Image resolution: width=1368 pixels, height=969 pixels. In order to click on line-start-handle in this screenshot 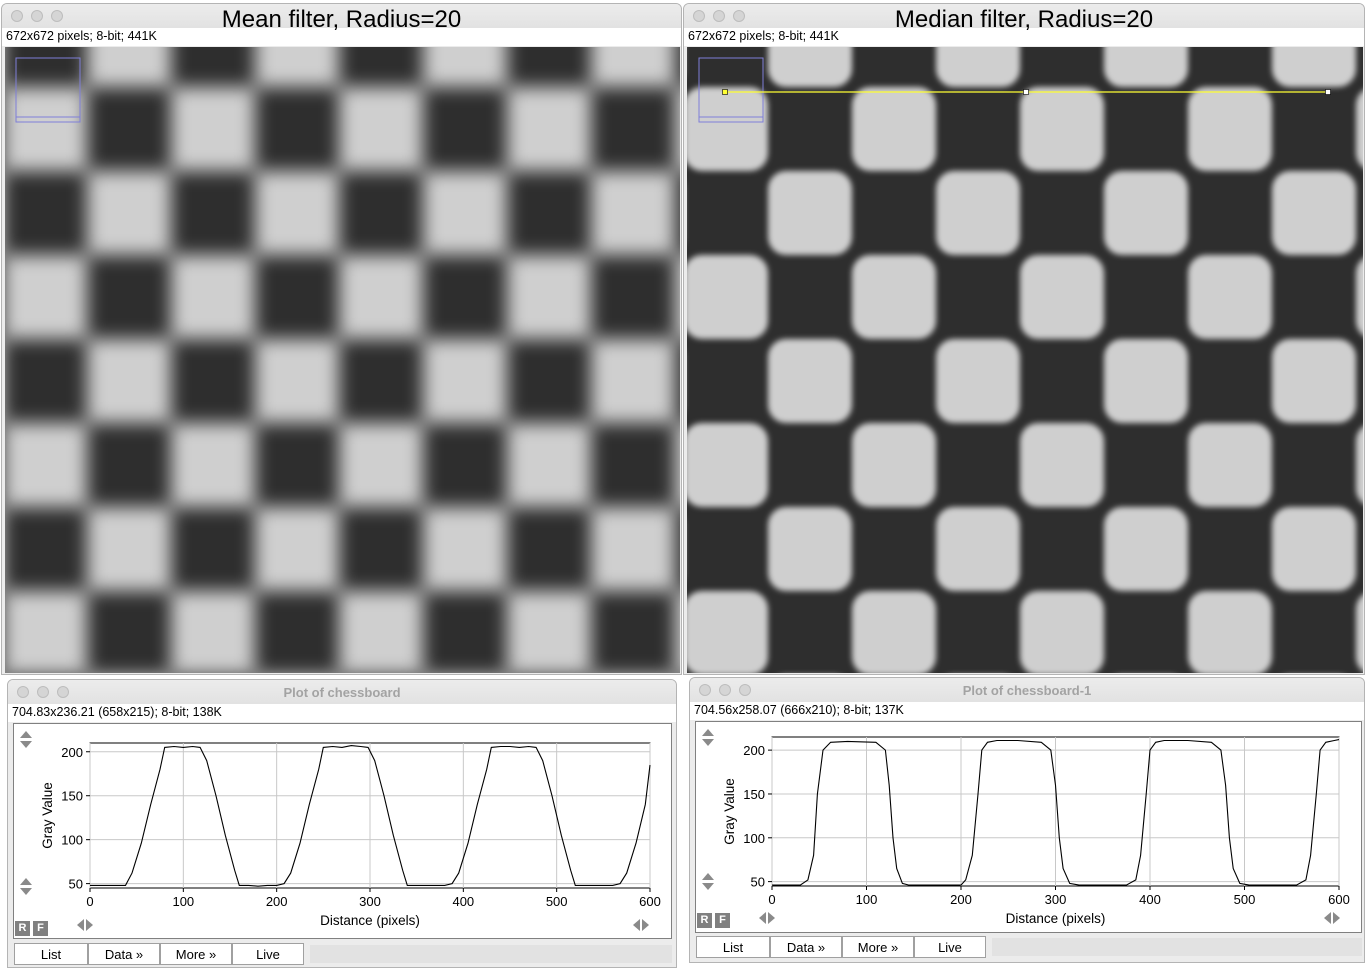, I will do `click(725, 92)`.